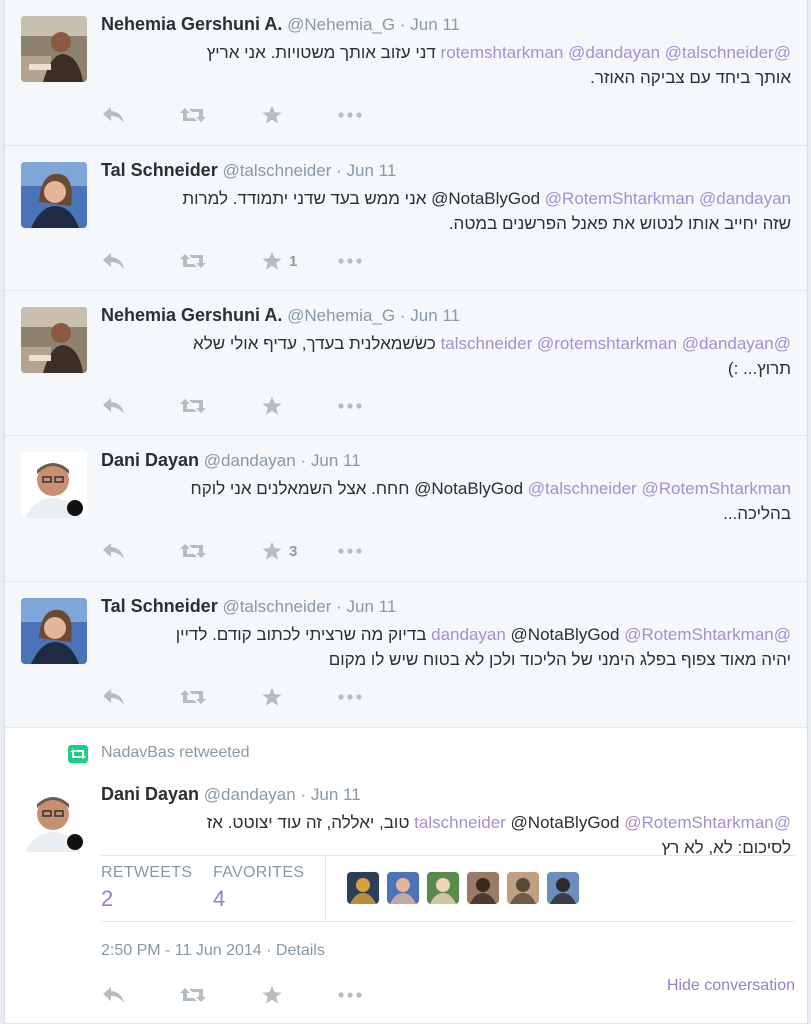  What do you see at coordinates (258, 888) in the screenshot?
I see `favorites-stat: FAVORITES 4` at bounding box center [258, 888].